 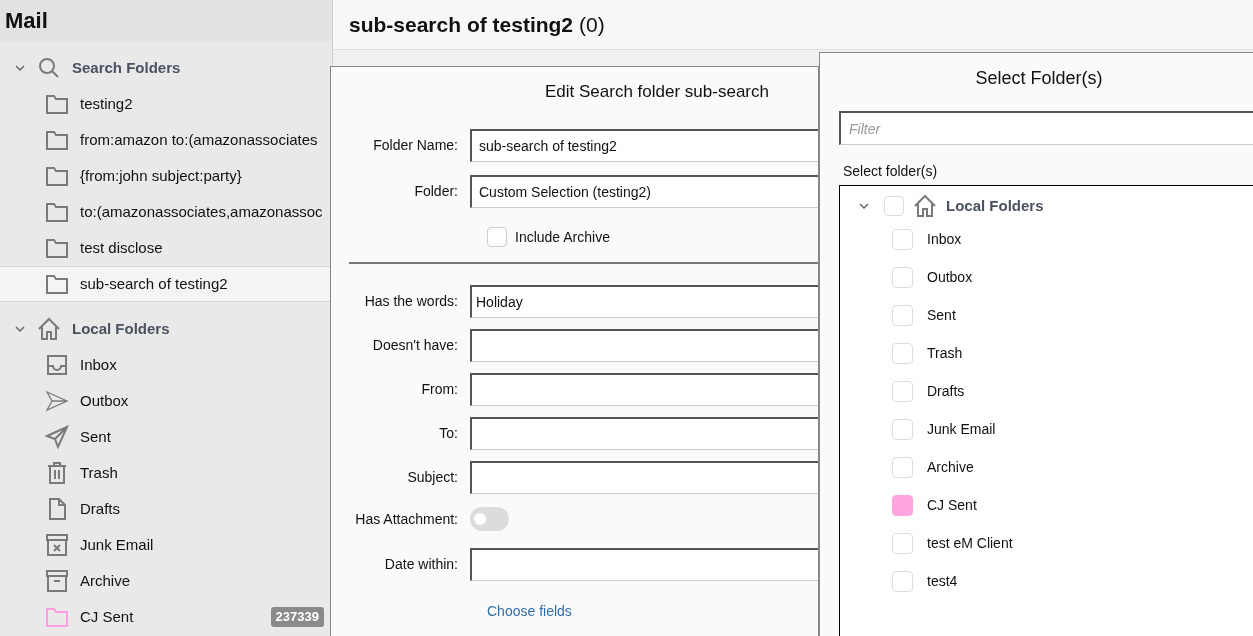 What do you see at coordinates (421, 564) in the screenshot?
I see `field-label: Date within:` at bounding box center [421, 564].